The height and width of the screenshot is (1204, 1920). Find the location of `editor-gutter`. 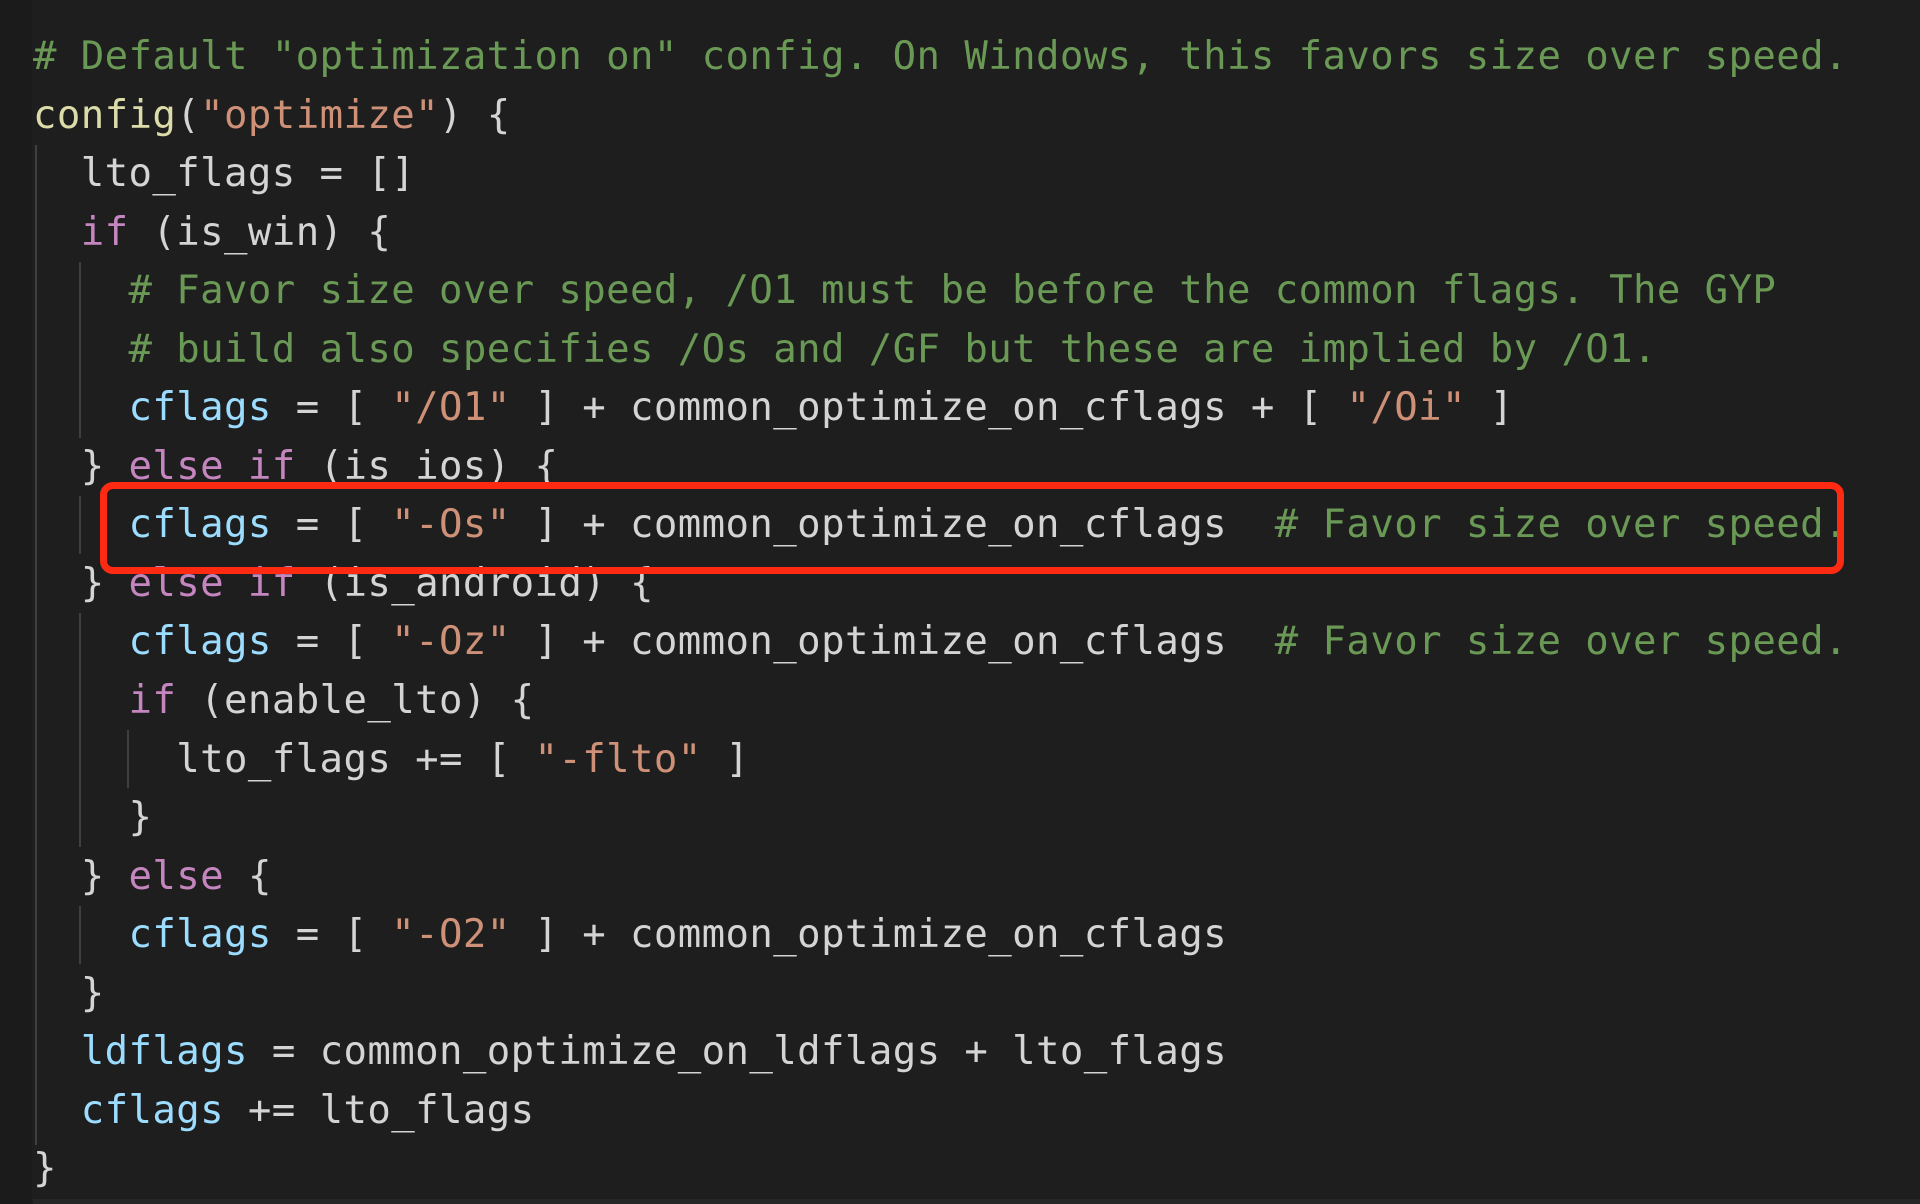

editor-gutter is located at coordinates (16, 602).